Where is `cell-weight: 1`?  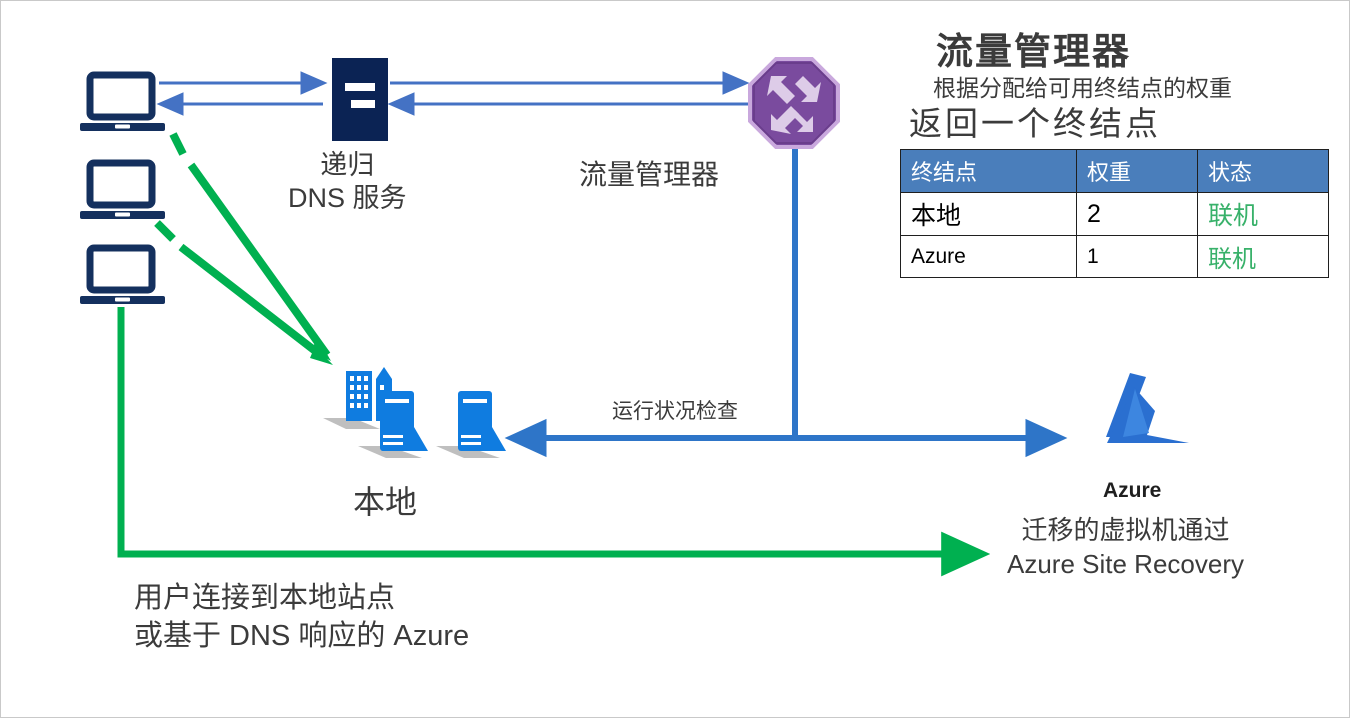 cell-weight: 1 is located at coordinates (1137, 256).